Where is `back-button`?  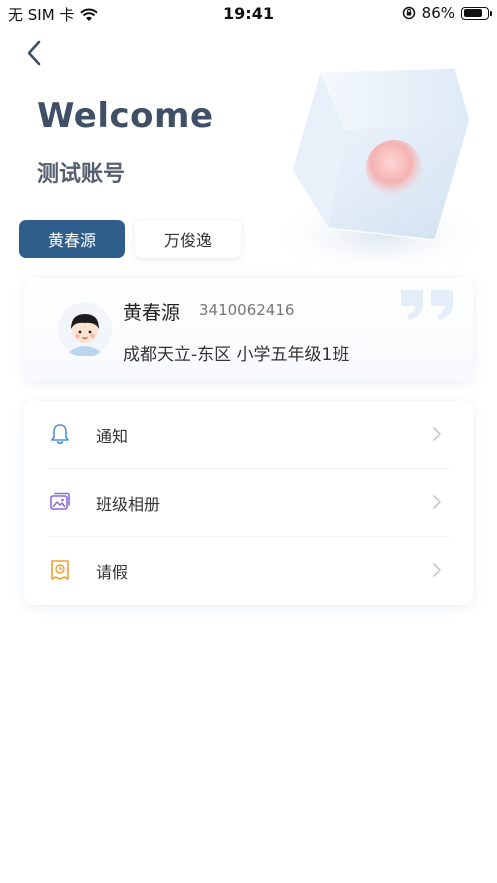 back-button is located at coordinates (35, 53).